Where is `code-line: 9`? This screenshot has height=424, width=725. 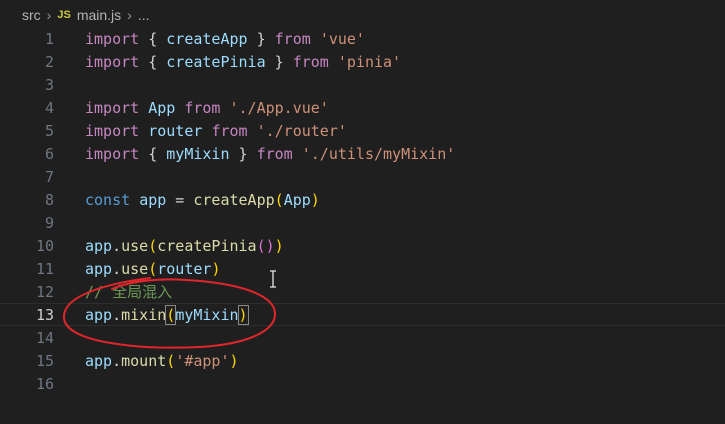 code-line: 9 is located at coordinates (362, 222).